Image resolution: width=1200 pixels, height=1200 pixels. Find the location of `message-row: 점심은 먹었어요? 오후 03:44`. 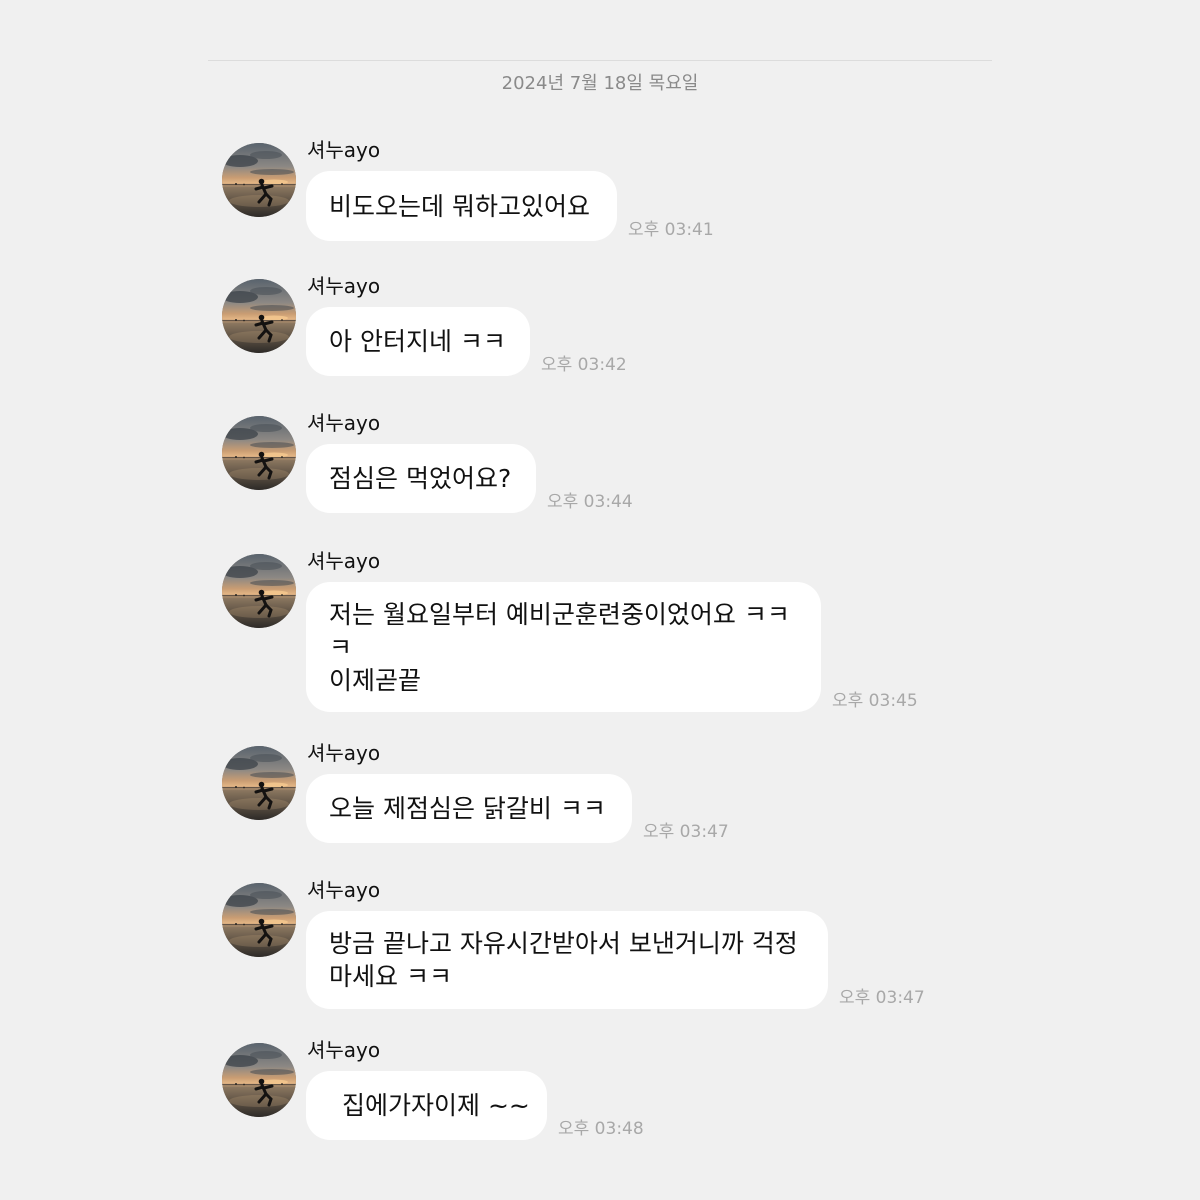

message-row: 점심은 먹었어요? 오후 03:44 is located at coordinates (469, 478).